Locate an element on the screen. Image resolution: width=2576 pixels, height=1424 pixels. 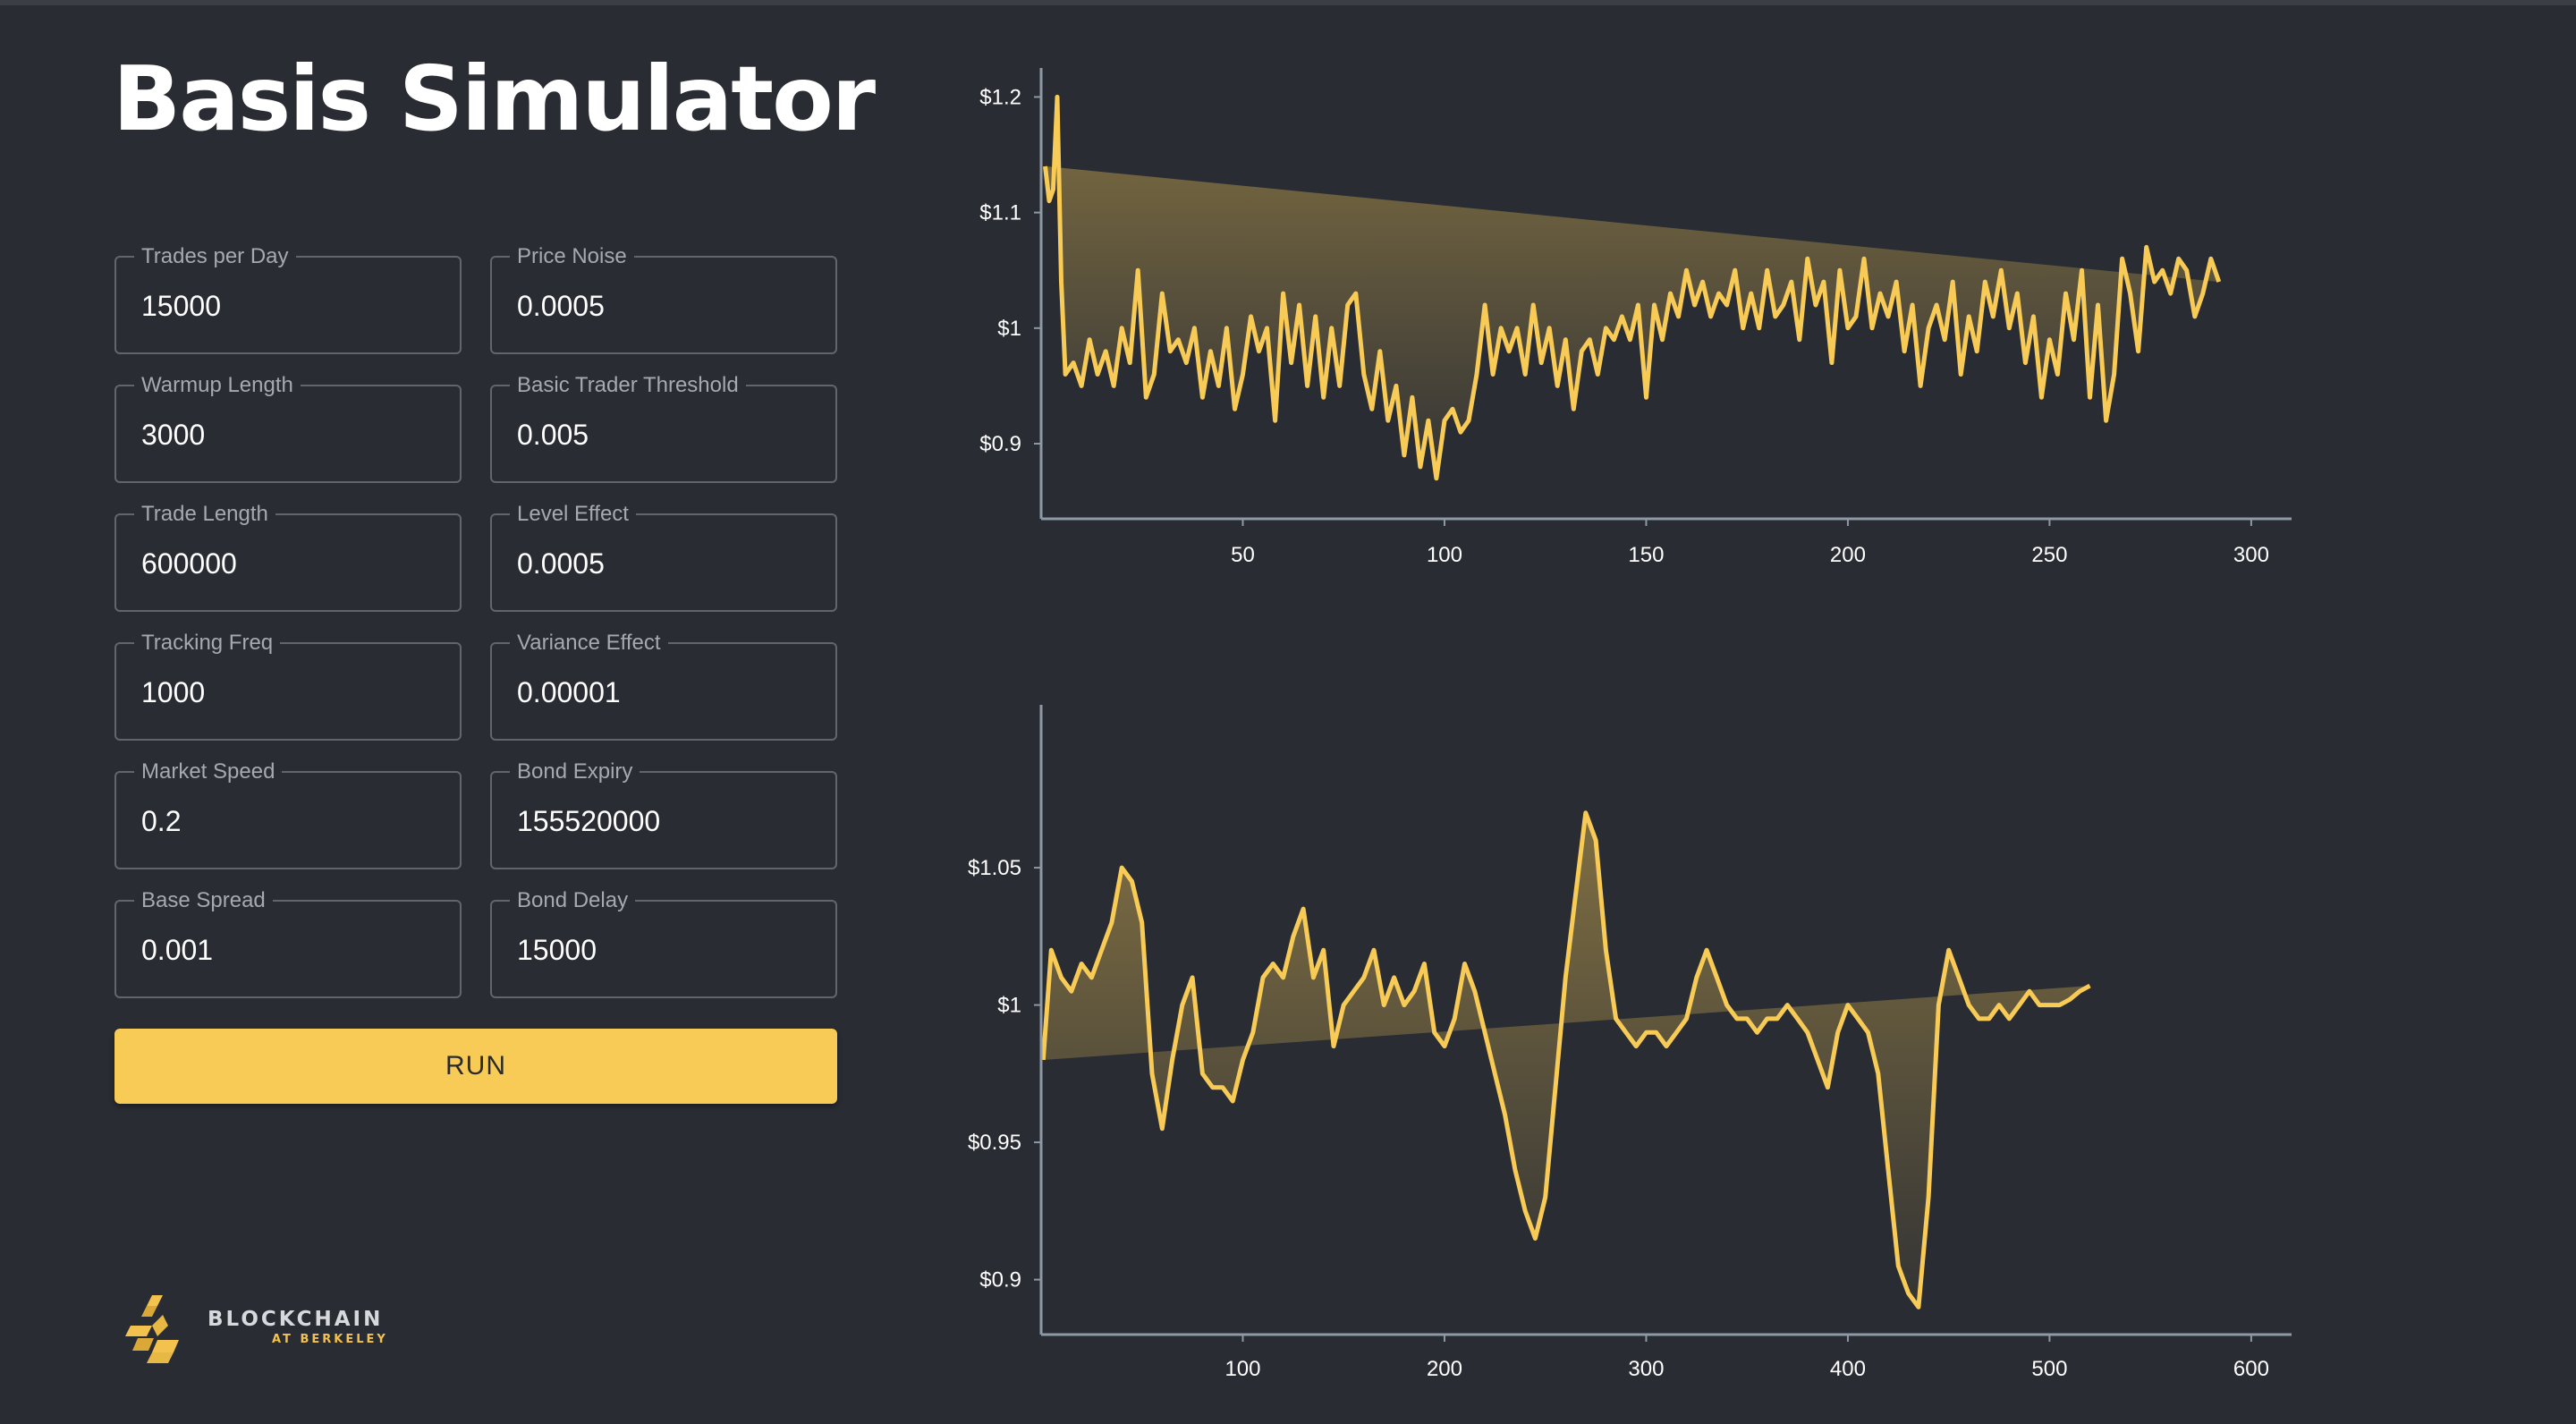
y-tick-label: $1.1 is located at coordinates (1000, 213).